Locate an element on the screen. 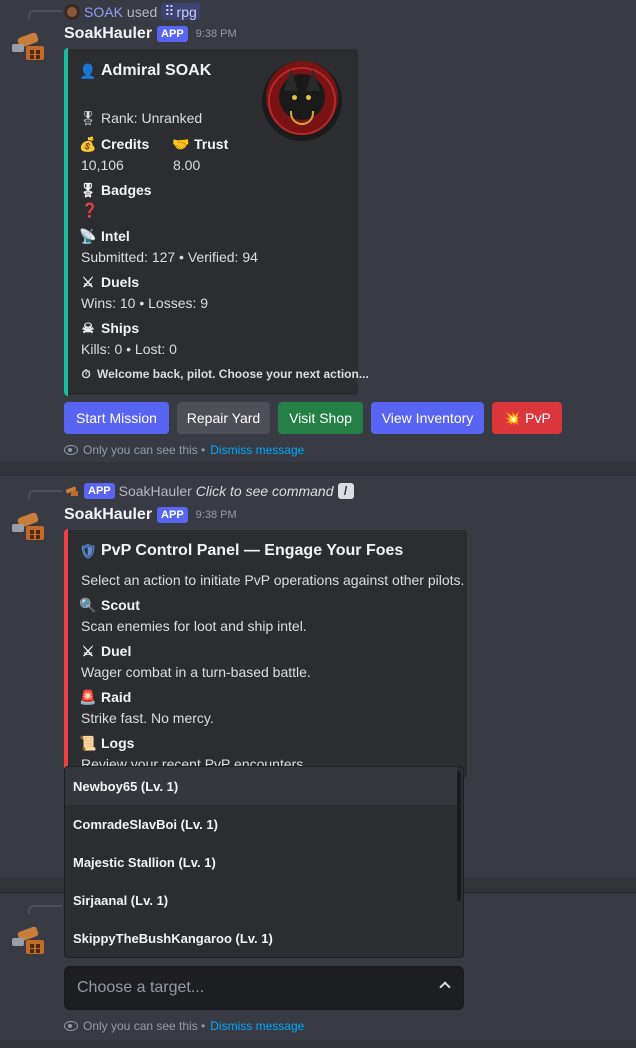 The width and height of the screenshot is (636, 1048). reply-username: SoakHauler is located at coordinates (155, 491).